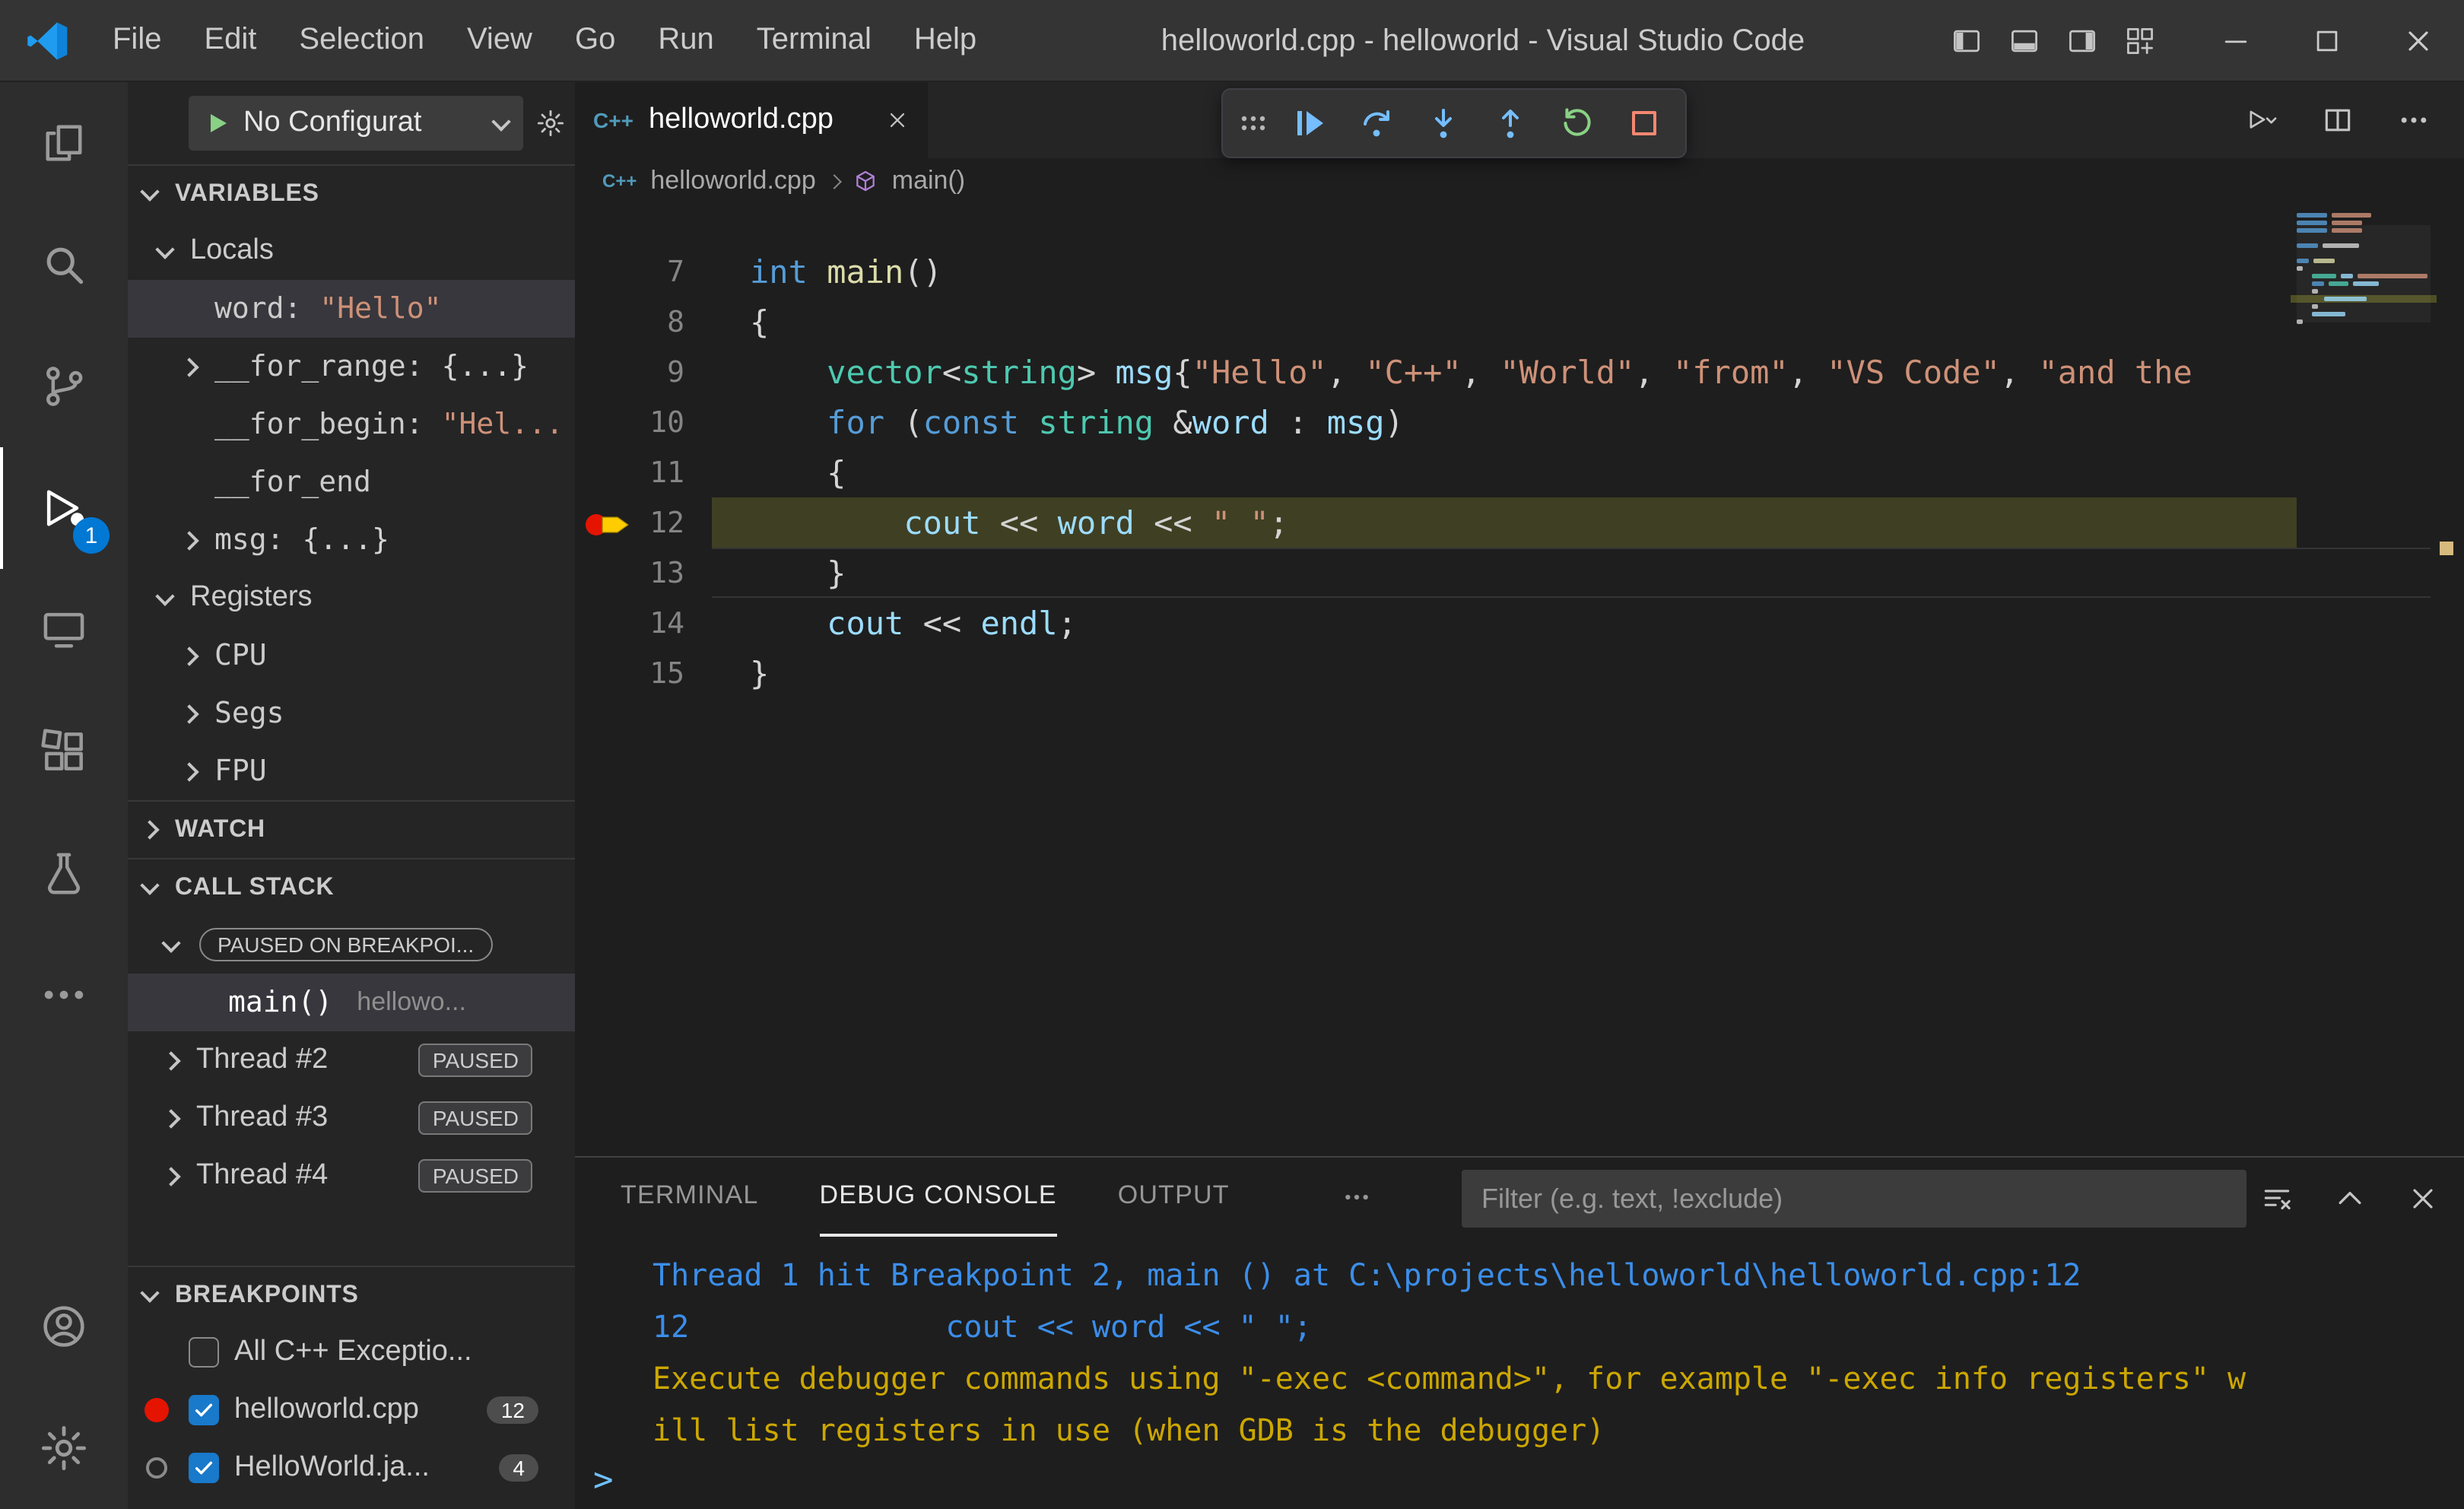 The height and width of the screenshot is (1509, 2464). What do you see at coordinates (1174, 1197) in the screenshot?
I see `panel-tab-output: OUTPUT` at bounding box center [1174, 1197].